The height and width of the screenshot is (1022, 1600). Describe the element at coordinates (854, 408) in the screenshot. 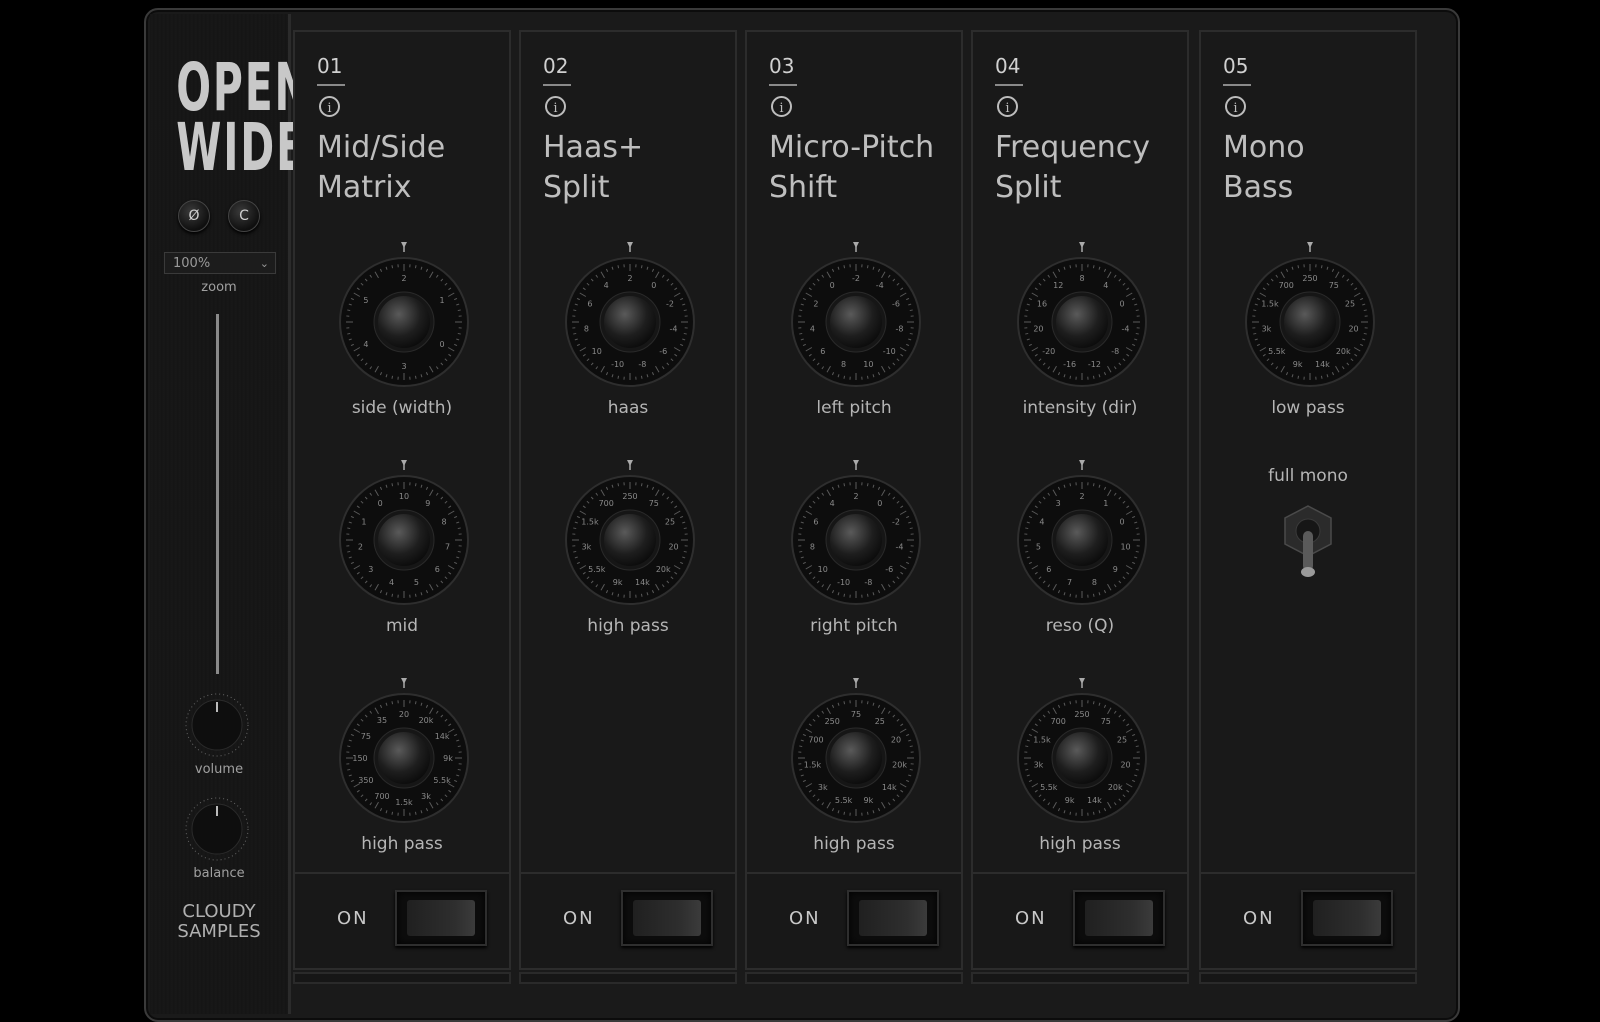

I see `knob-label: left pitch` at that location.